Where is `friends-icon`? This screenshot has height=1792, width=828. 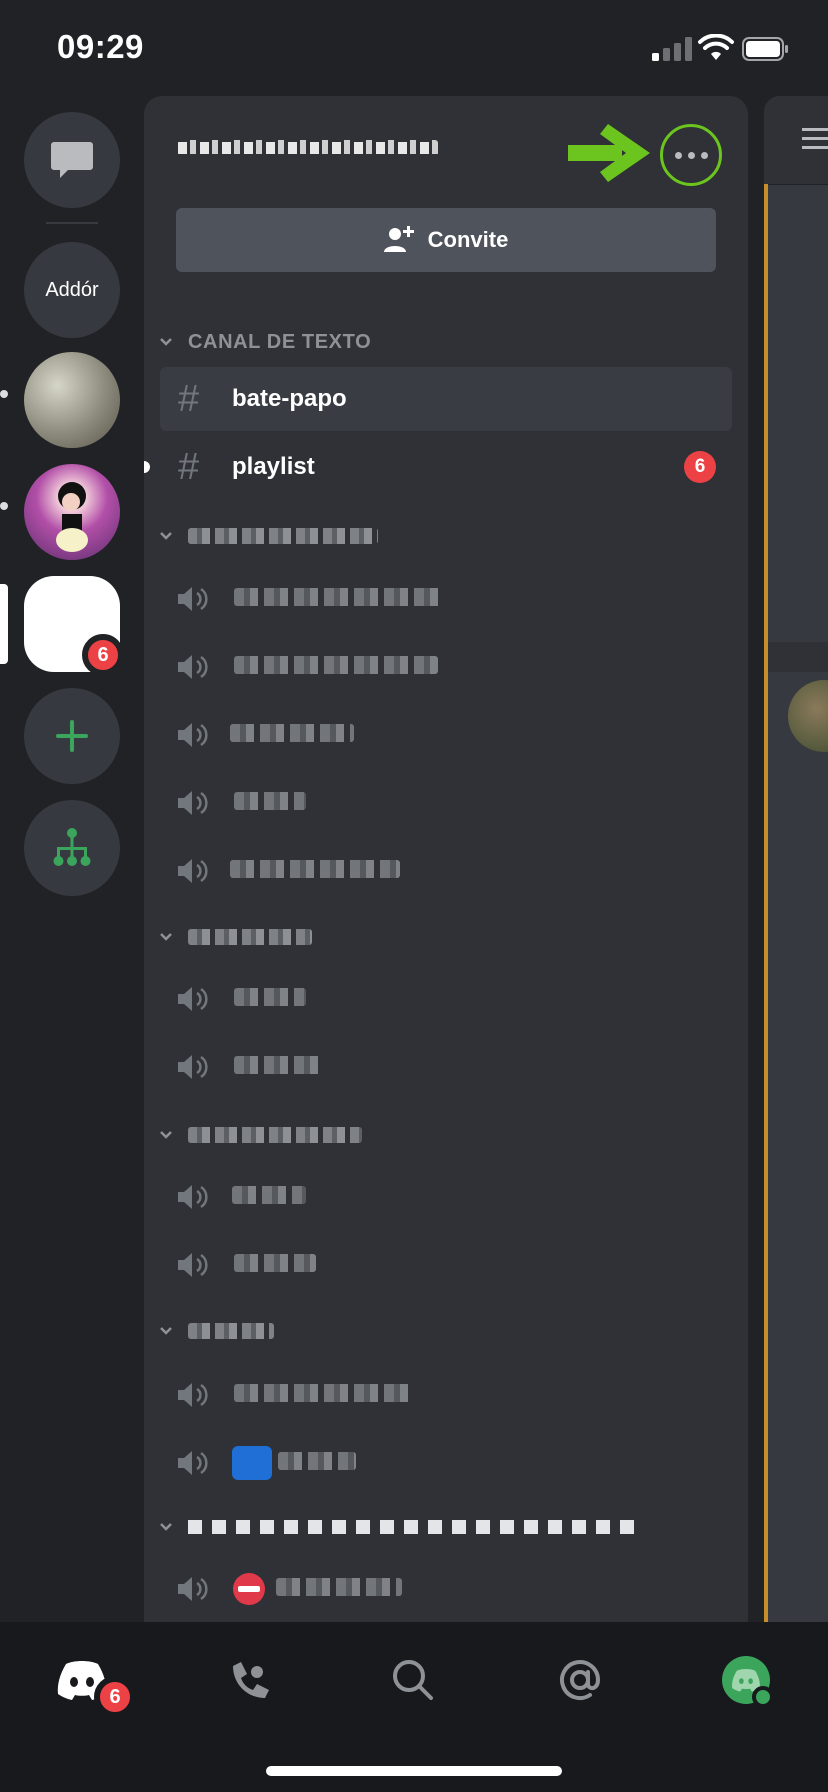
friends-icon is located at coordinates (251, 1680).